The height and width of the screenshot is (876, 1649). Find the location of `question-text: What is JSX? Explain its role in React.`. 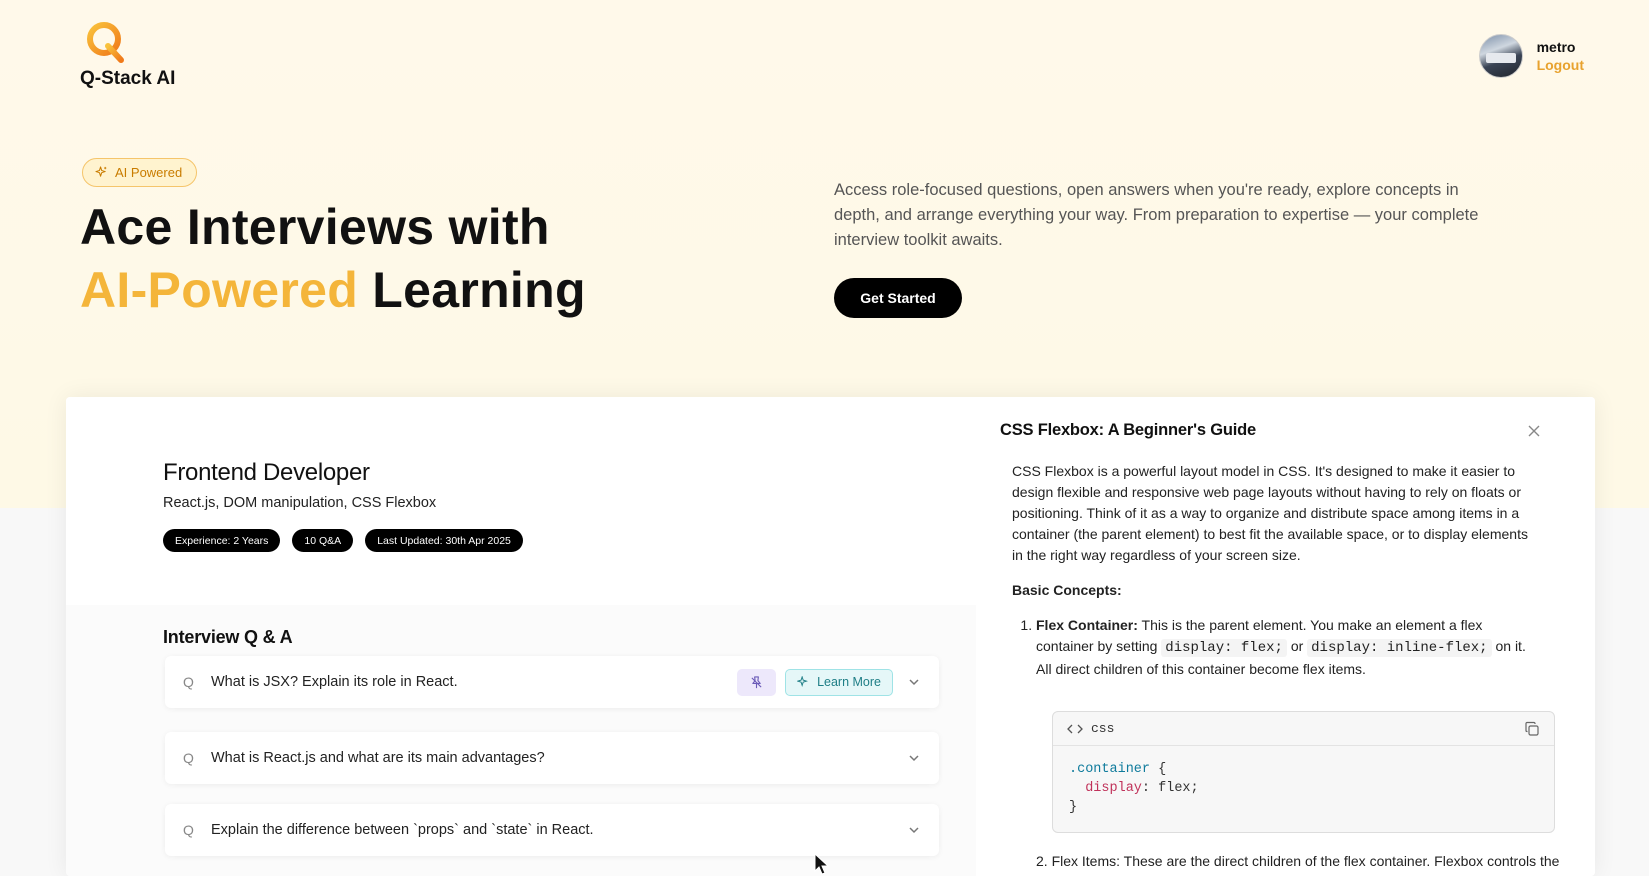

question-text: What is JSX? Explain its role in React. is located at coordinates (334, 682).